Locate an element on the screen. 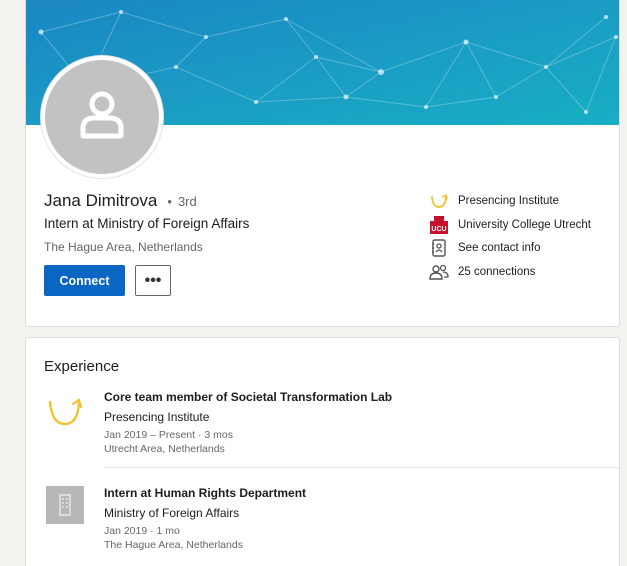 The height and width of the screenshot is (566, 627). experience-dates: Jan 2019 – Present · 3 mos is located at coordinates (168, 435).